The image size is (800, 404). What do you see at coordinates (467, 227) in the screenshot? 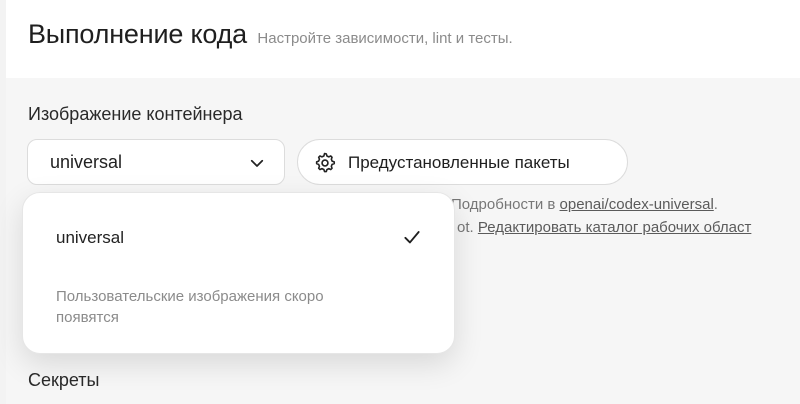
I see `workspace-dir-prefix: ot.` at bounding box center [467, 227].